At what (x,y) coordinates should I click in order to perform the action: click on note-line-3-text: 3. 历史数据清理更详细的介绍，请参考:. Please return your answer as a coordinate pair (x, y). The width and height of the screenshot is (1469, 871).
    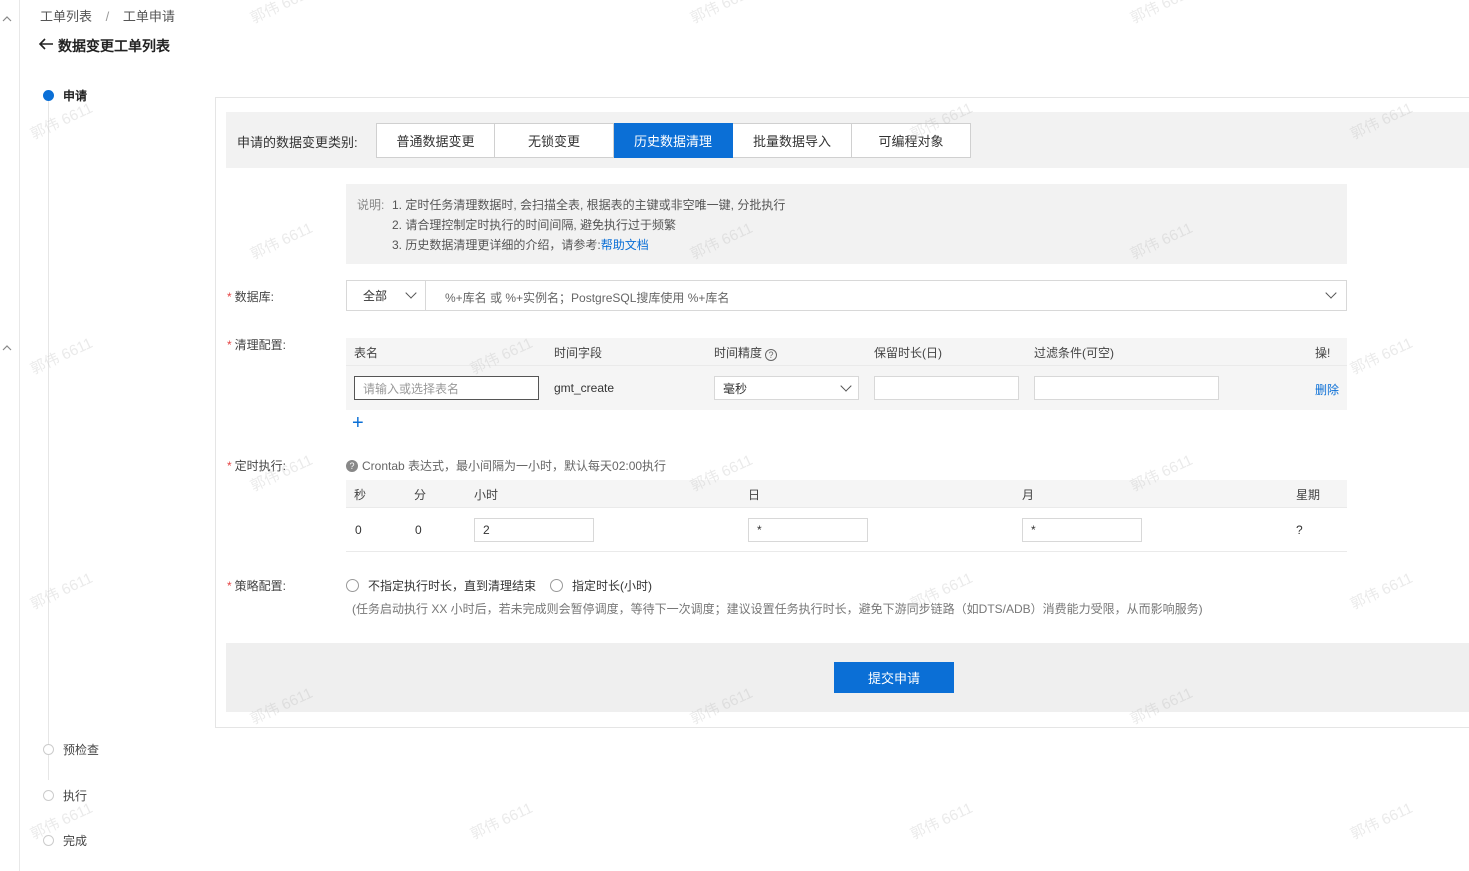
    Looking at the image, I should click on (496, 245).